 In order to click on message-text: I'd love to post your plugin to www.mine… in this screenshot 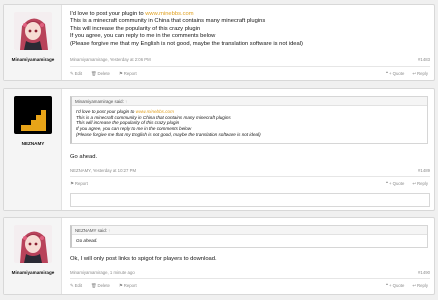, I will do `click(186, 29)`.